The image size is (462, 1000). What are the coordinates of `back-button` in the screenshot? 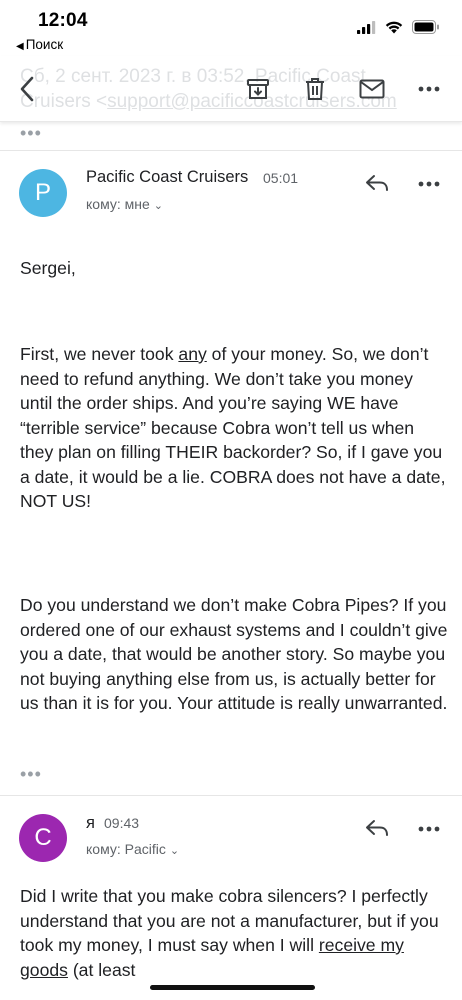 It's located at (27, 89).